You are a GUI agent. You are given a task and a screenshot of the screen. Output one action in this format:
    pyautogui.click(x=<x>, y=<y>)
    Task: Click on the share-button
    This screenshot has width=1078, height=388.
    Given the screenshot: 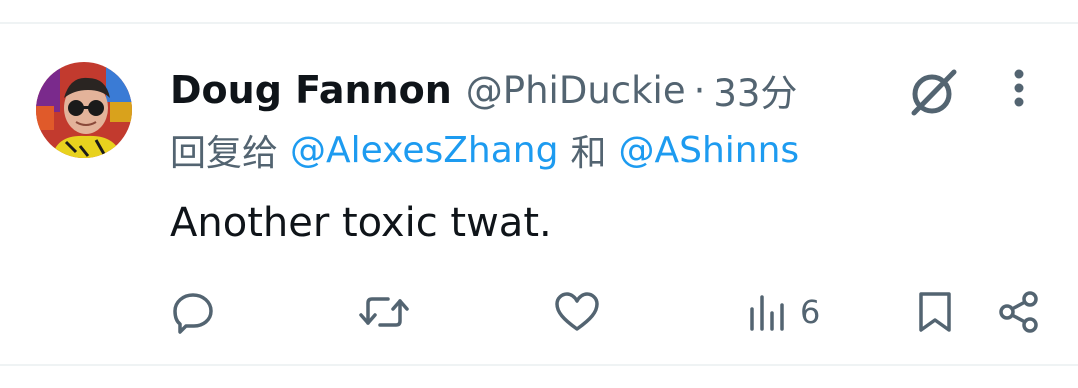 What is the action you would take?
    pyautogui.click(x=1019, y=312)
    